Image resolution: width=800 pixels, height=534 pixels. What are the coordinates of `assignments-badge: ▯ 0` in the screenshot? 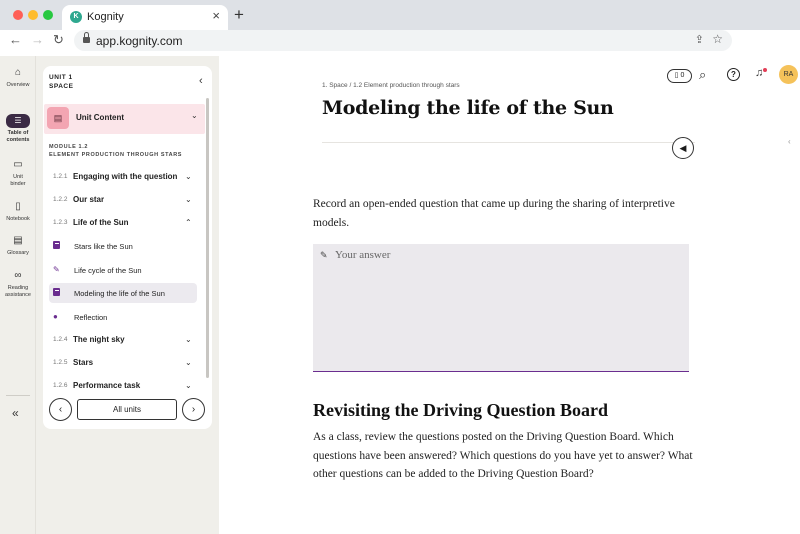 It's located at (679, 76).